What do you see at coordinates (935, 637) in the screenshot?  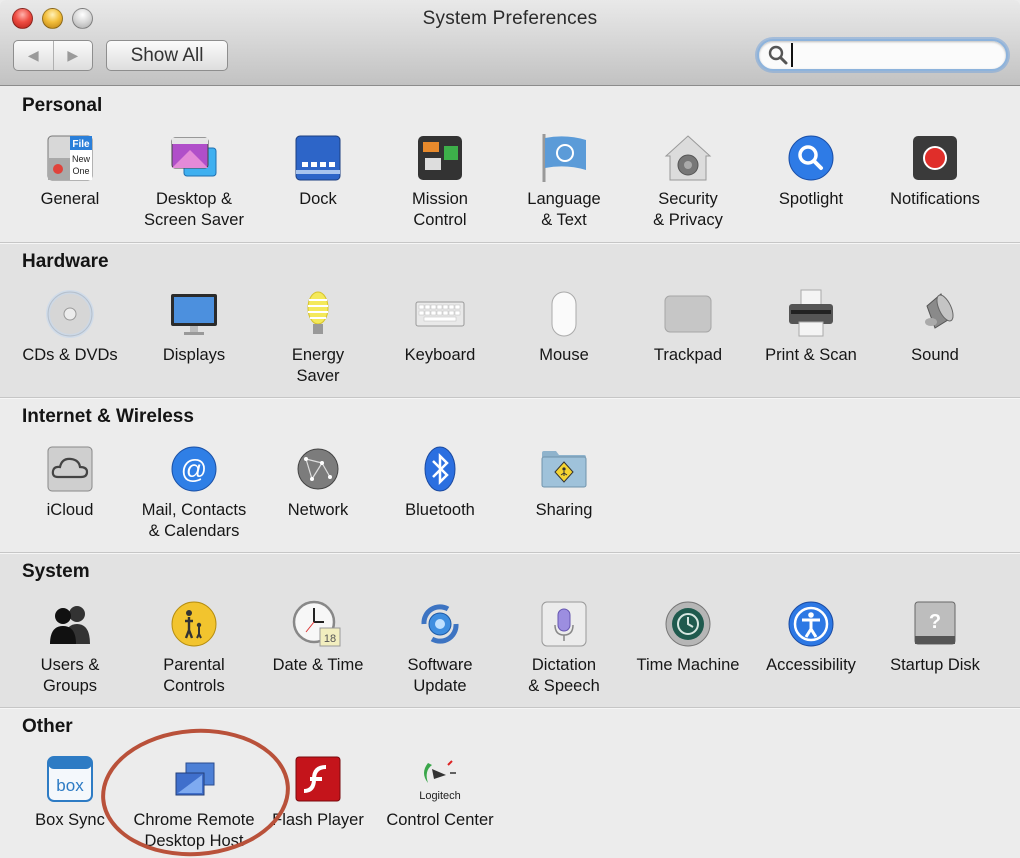 I see `pref-pane-startup-disk: ? Startup Disk` at bounding box center [935, 637].